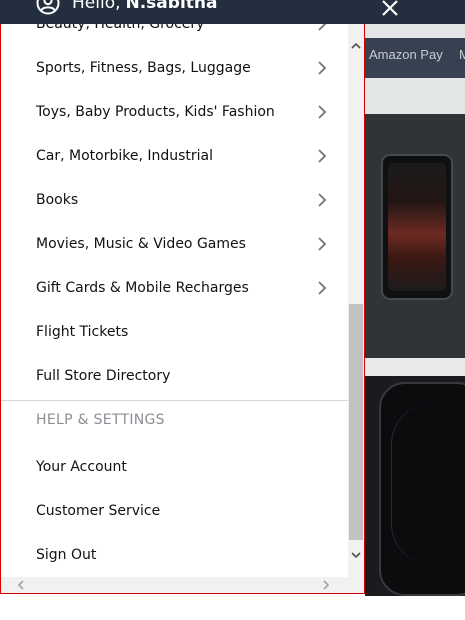 The height and width of the screenshot is (620, 465). Describe the element at coordinates (417, 227) in the screenshot. I see `phone-image` at that location.